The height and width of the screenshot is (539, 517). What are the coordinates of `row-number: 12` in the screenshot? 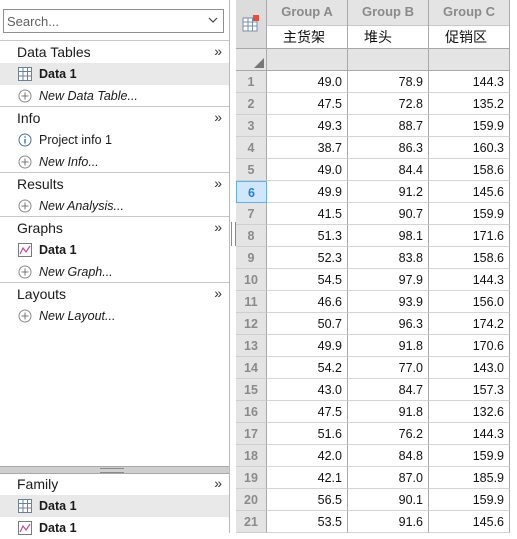 It's located at (251, 324).